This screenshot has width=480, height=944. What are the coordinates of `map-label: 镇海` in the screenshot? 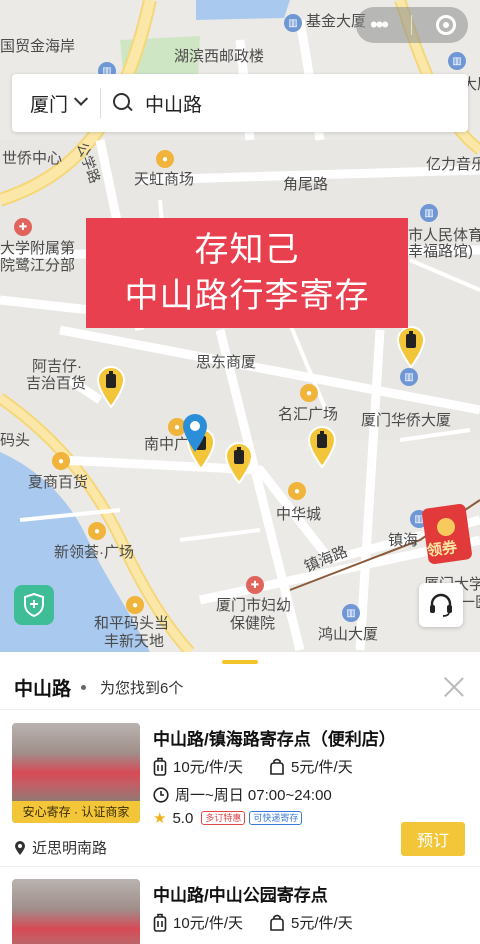 It's located at (403, 540).